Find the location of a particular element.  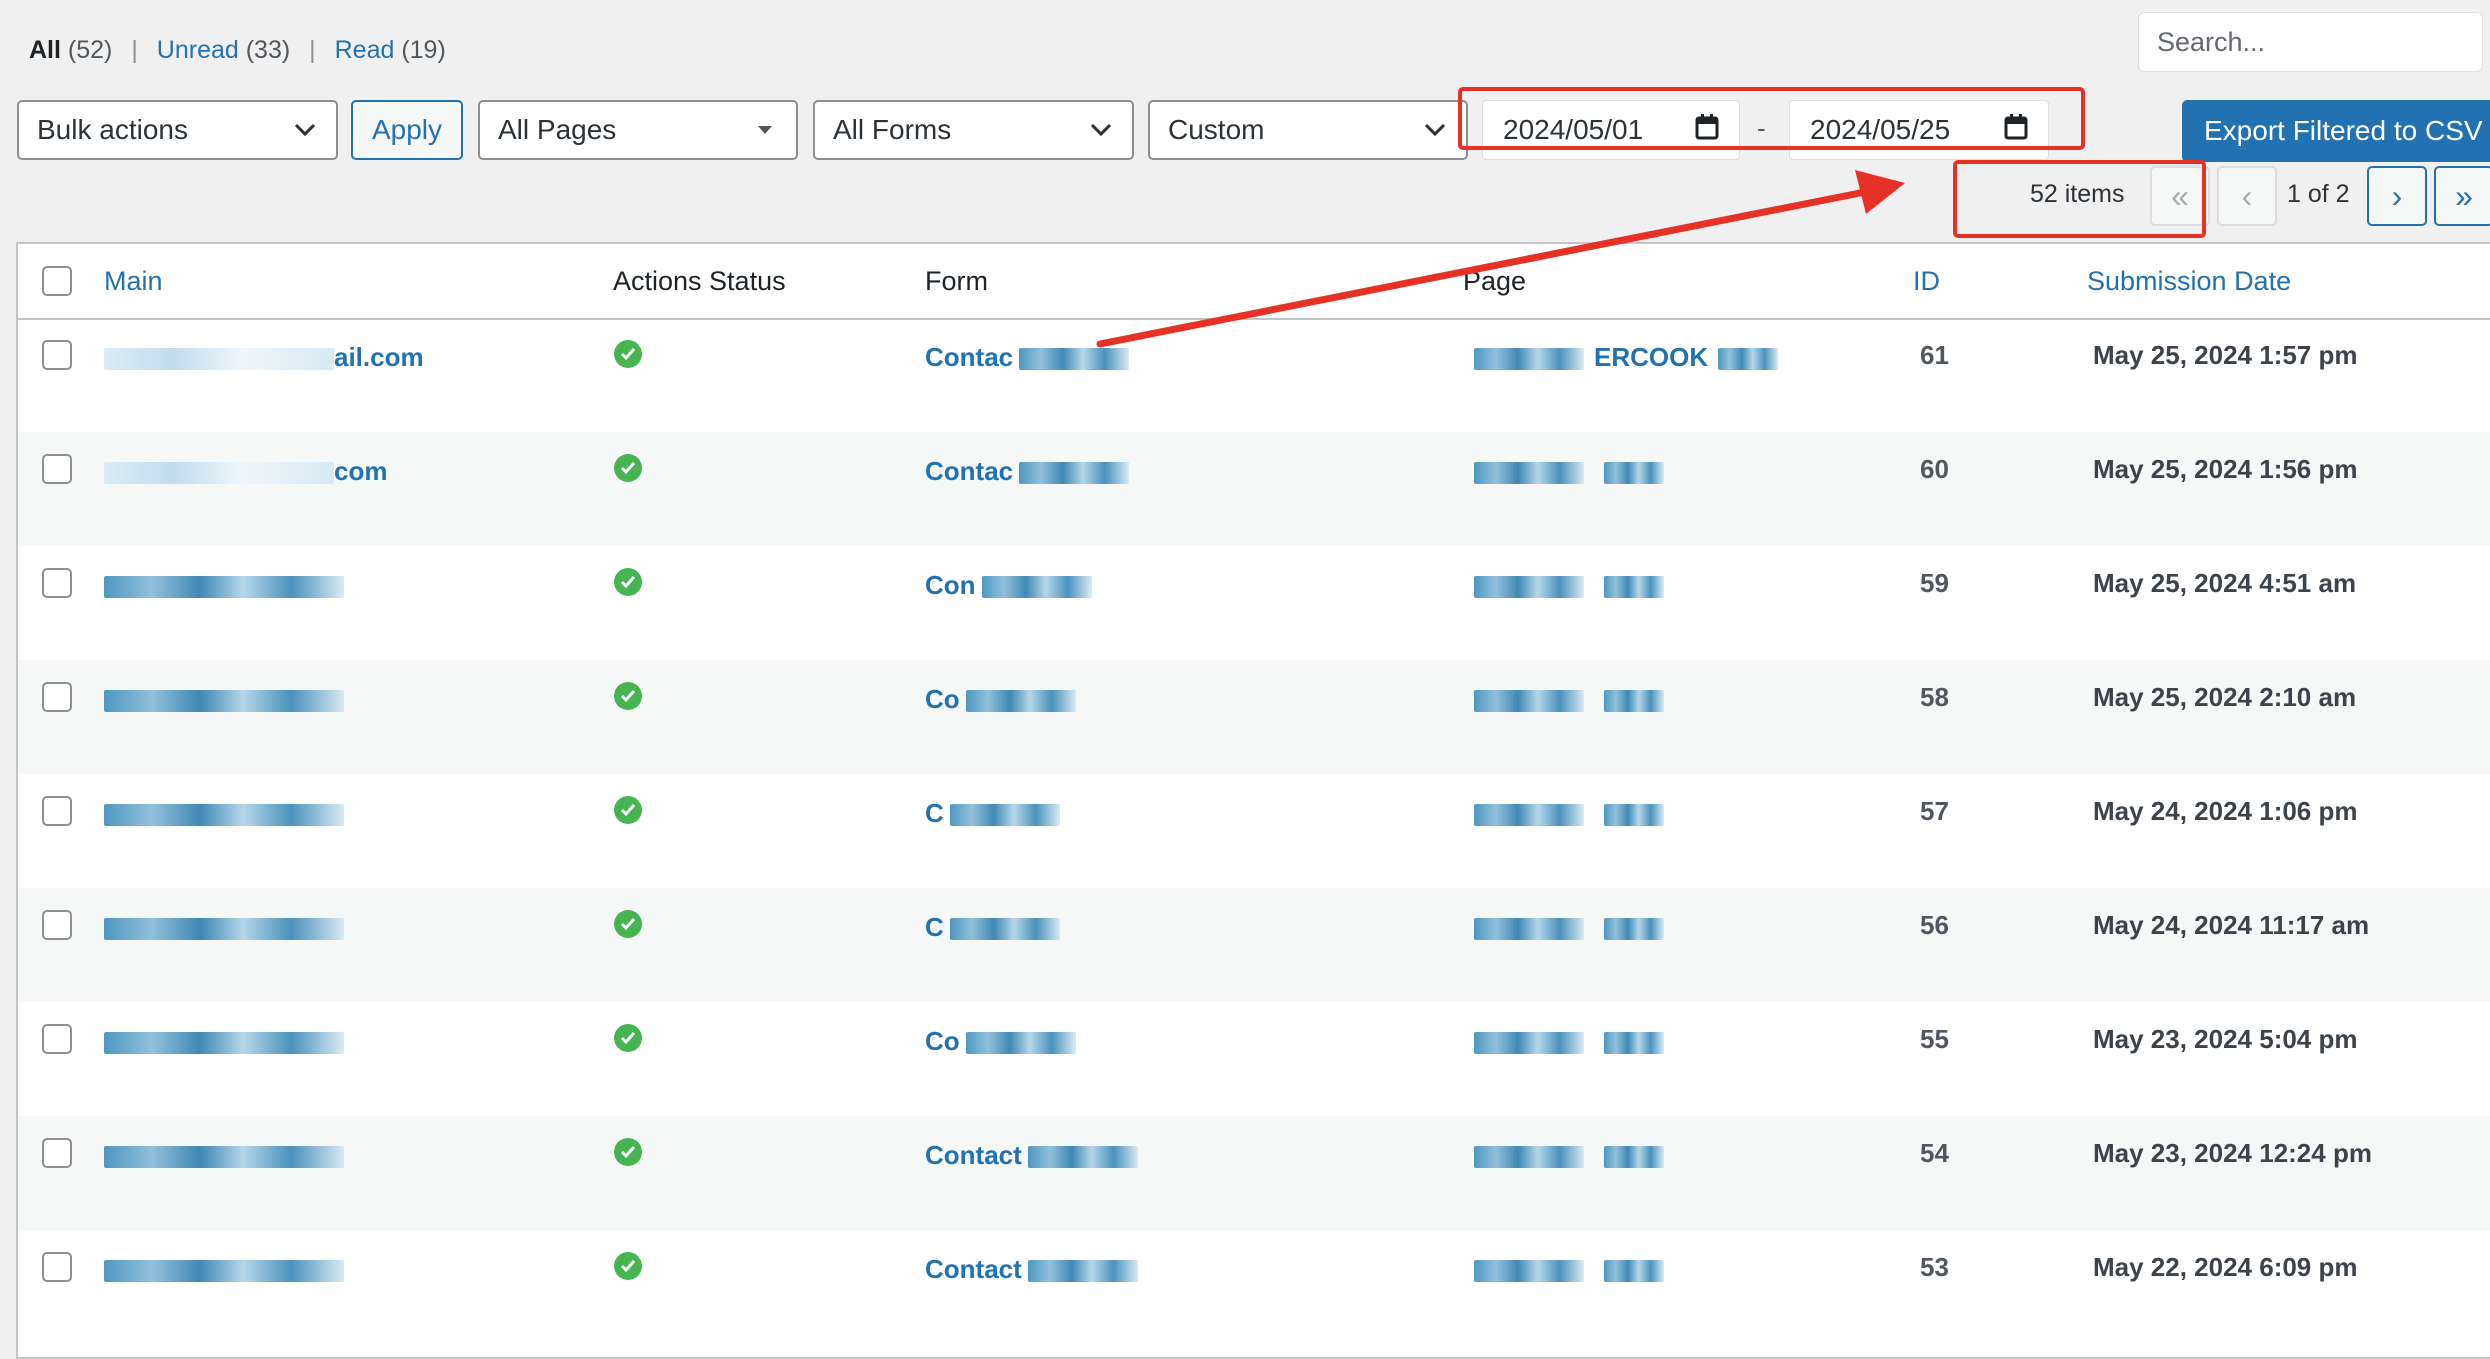

arrow-annotation is located at coordinates (1500, 259).